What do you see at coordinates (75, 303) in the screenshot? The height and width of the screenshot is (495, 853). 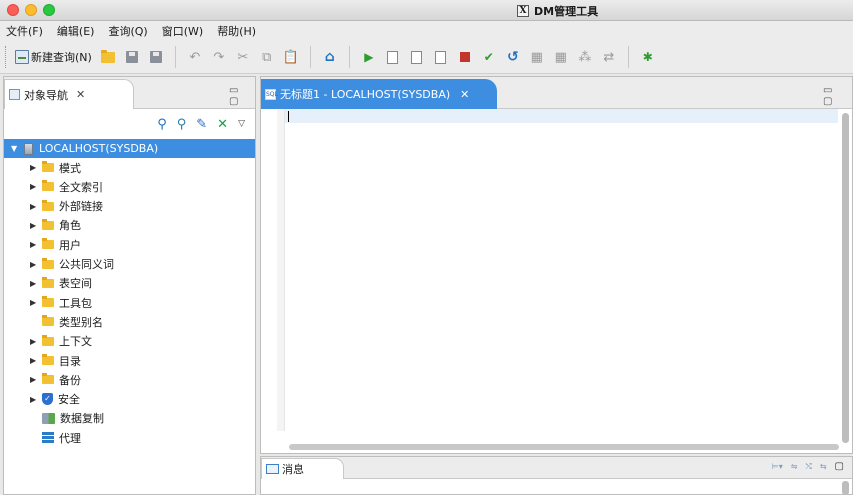 I see `tree-item-label: 工具包` at bounding box center [75, 303].